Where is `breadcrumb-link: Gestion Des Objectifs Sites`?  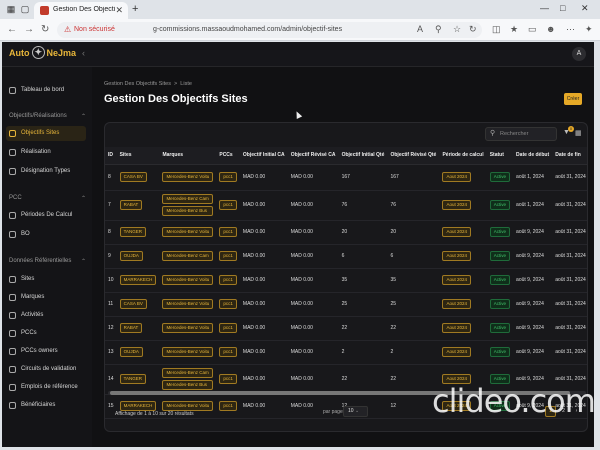 breadcrumb-link: Gestion Des Objectifs Sites is located at coordinates (137, 84).